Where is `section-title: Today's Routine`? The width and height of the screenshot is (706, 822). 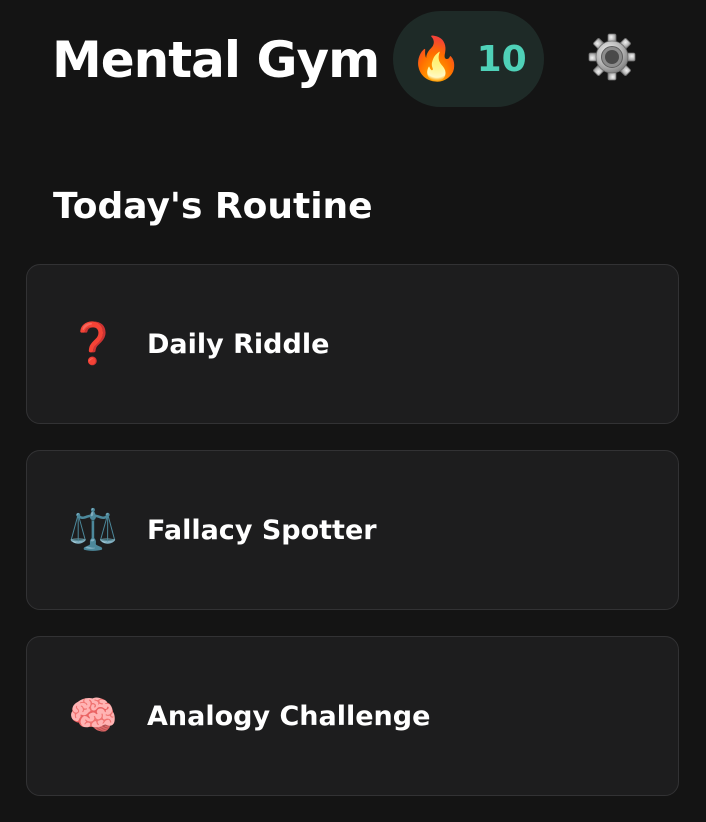
section-title: Today's Routine is located at coordinates (213, 206).